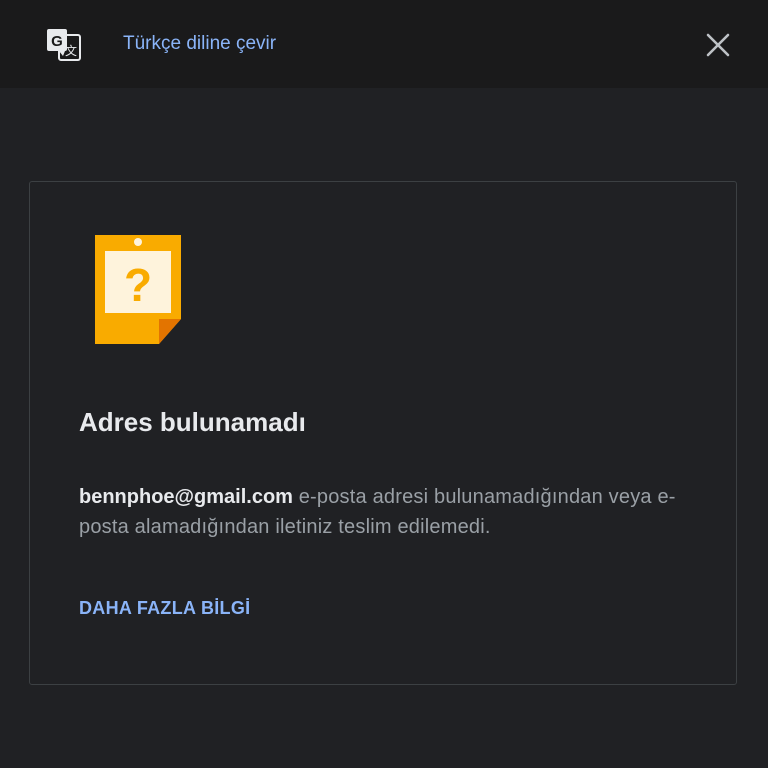  I want to click on learn-more-link: DAHA FAZLA BİLGİ, so click(164, 608).